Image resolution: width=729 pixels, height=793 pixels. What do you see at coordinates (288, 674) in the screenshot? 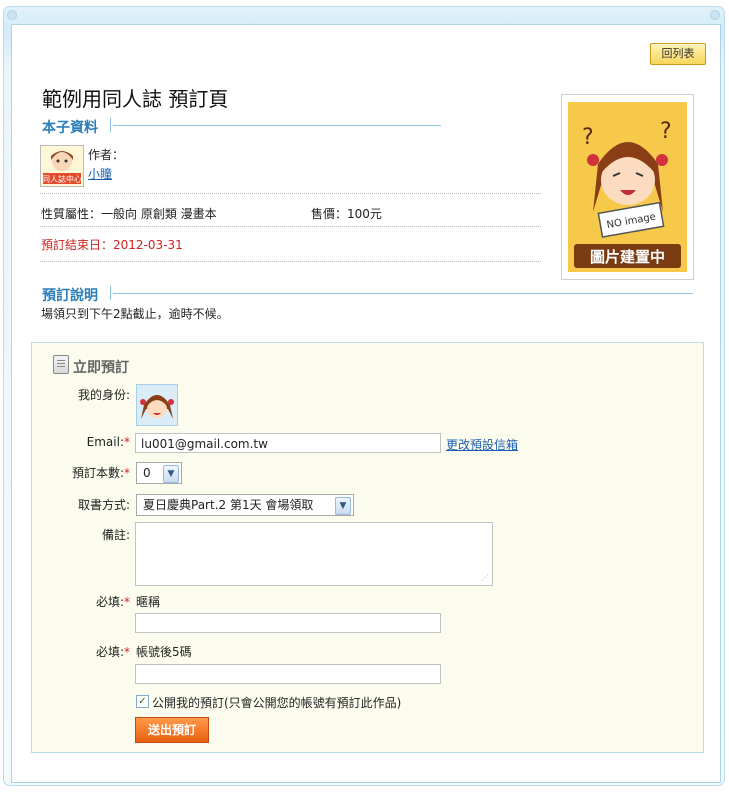
I see `account-suffix-field` at bounding box center [288, 674].